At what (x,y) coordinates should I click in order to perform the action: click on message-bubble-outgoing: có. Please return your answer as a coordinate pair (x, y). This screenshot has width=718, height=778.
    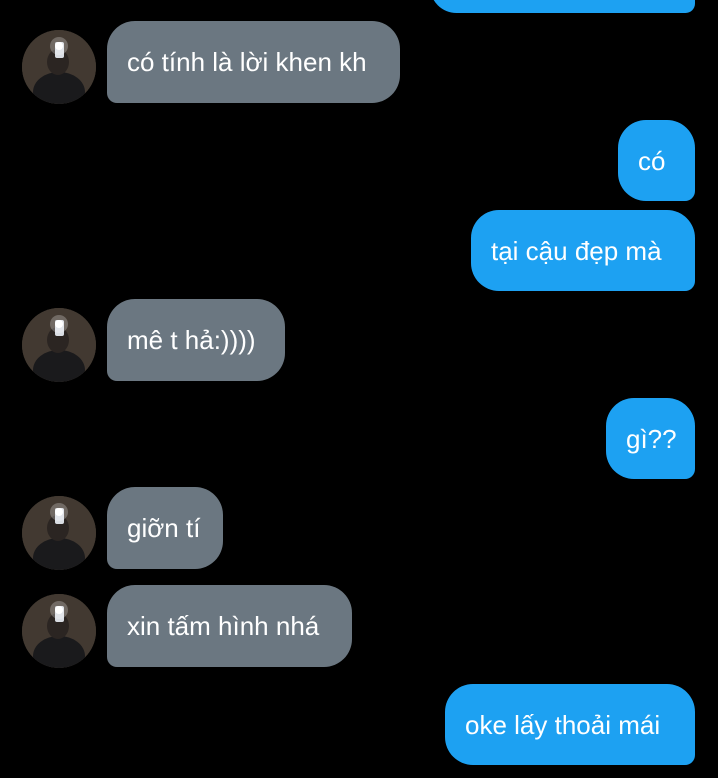
    Looking at the image, I should click on (656, 160).